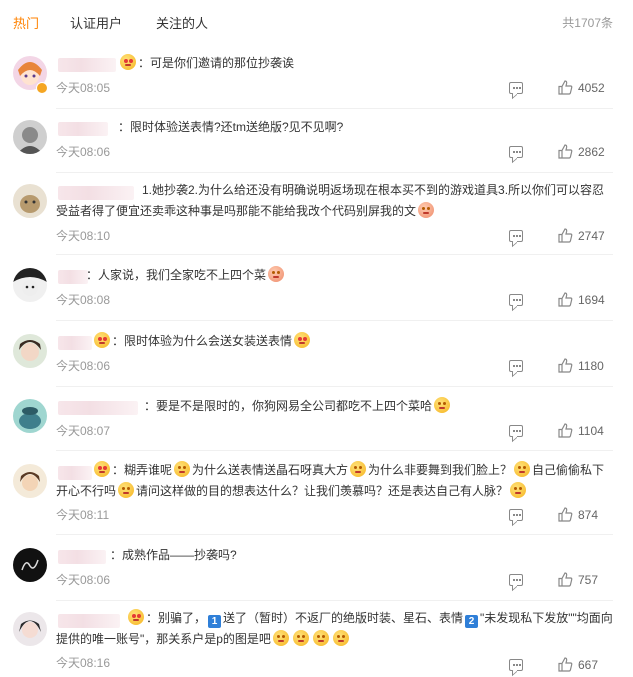 The width and height of the screenshot is (633, 677). Describe the element at coordinates (302, 340) in the screenshot. I see `kiss-emoji` at that location.